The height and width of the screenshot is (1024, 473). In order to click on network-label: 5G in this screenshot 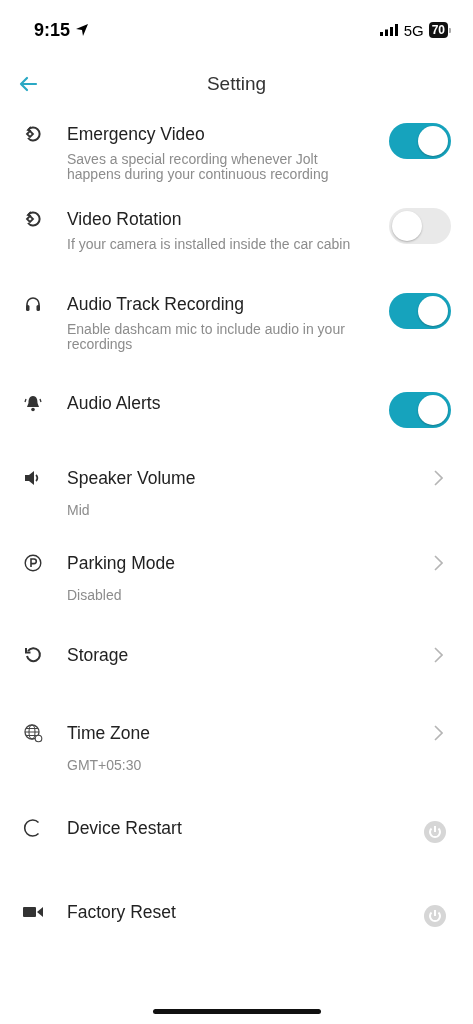, I will do `click(413, 30)`.